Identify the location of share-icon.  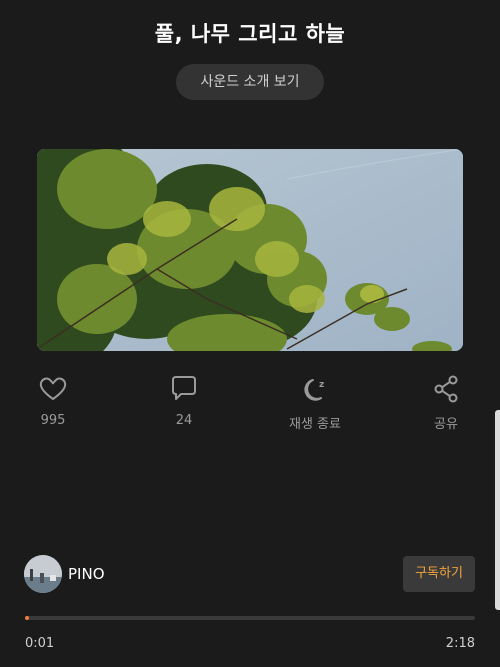
(446, 389).